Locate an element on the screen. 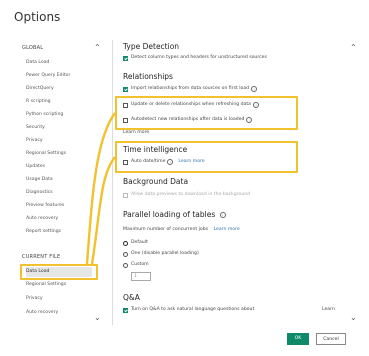 The width and height of the screenshot is (369, 356). sidebar-item-python-scripting: Python scripting is located at coordinates (59, 115).